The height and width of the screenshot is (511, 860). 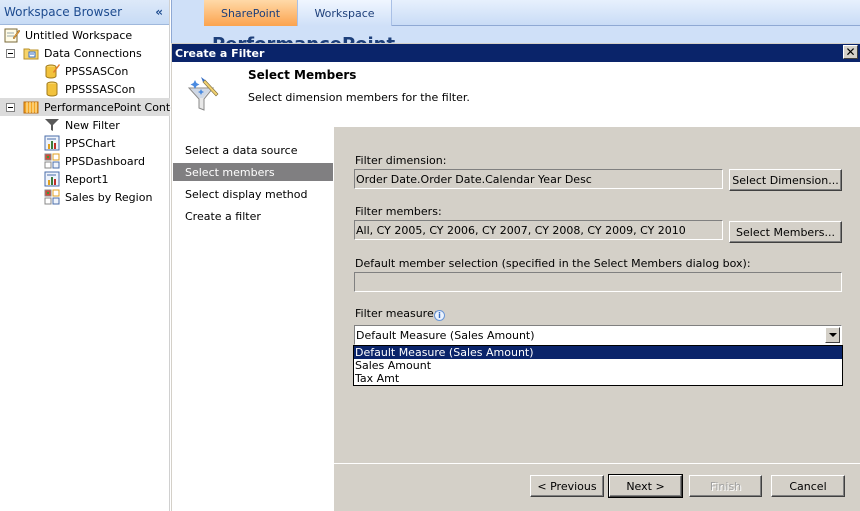 I want to click on tree-item-ppssascon: PPSSASCon, so click(x=86, y=71).